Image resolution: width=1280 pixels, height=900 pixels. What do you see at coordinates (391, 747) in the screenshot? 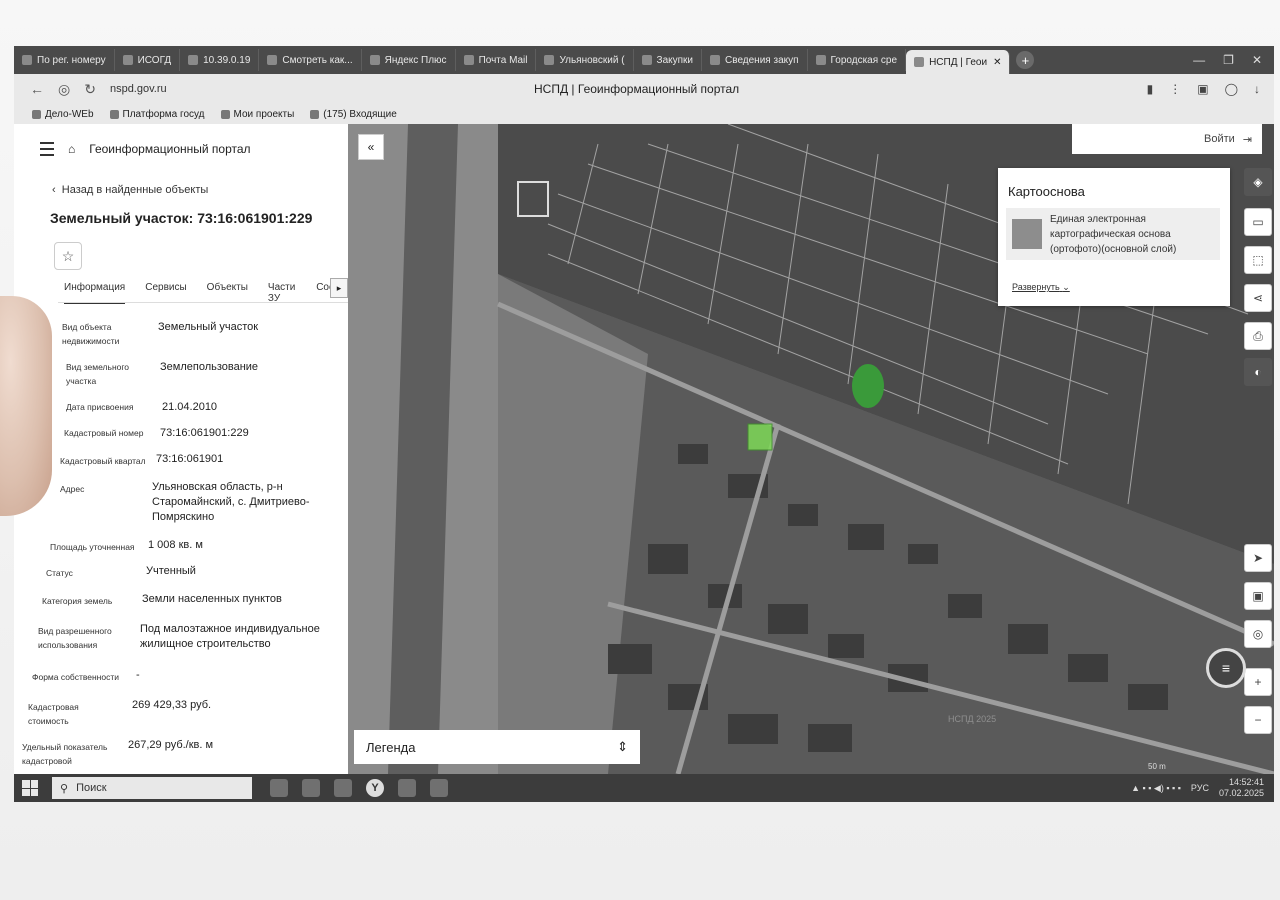
I see `legend-label: Легенда` at bounding box center [391, 747].